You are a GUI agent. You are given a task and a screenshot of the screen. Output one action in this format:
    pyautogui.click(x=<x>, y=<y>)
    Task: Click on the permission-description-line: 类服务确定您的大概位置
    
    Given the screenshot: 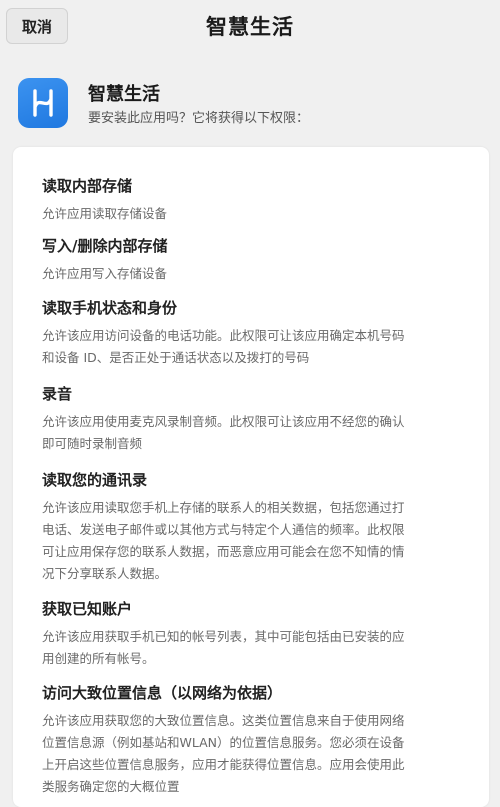 What is the action you would take?
    pyautogui.click(x=111, y=786)
    